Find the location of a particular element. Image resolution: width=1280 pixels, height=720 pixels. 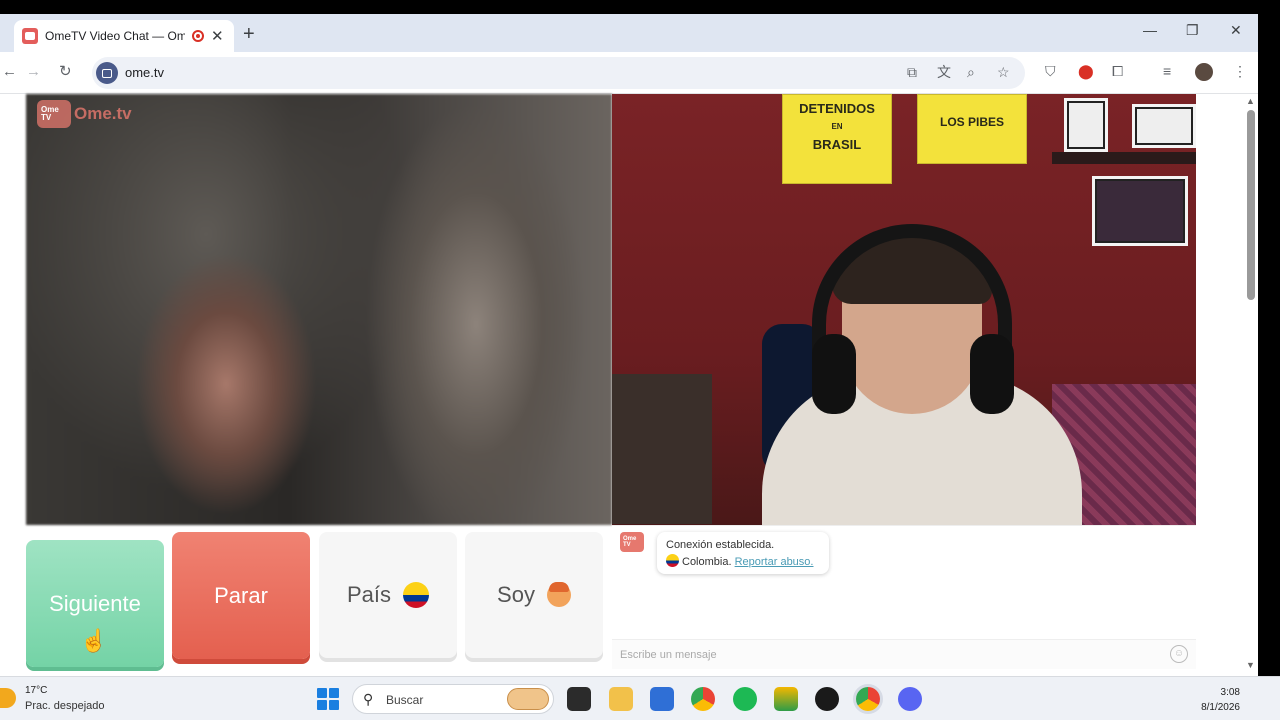

chat-logo-text: Ome TV is located at coordinates (630, 542).